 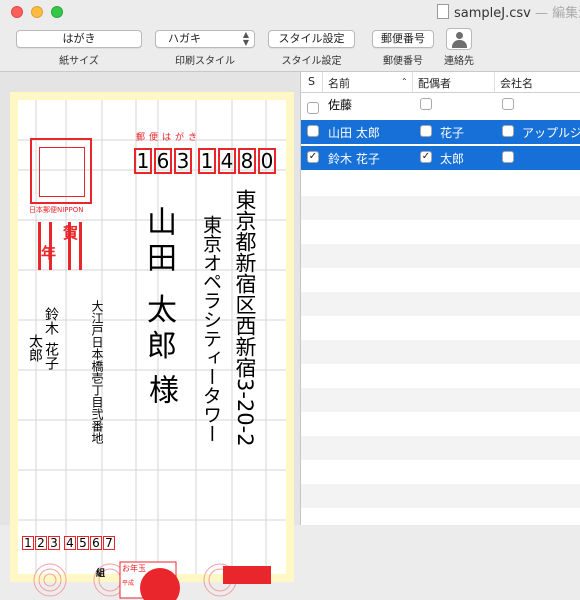 What do you see at coordinates (440, 106) in the screenshot?
I see `table-row: 佐藤` at bounding box center [440, 106].